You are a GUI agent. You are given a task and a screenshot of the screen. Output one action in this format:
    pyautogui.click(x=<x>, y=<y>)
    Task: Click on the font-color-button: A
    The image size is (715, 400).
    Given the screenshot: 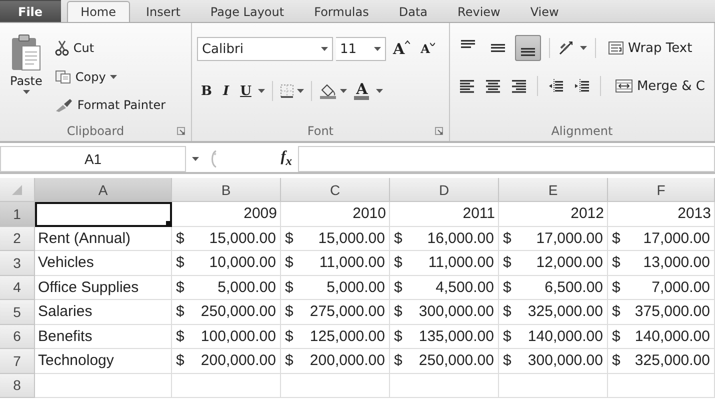 What is the action you would take?
    pyautogui.click(x=362, y=91)
    